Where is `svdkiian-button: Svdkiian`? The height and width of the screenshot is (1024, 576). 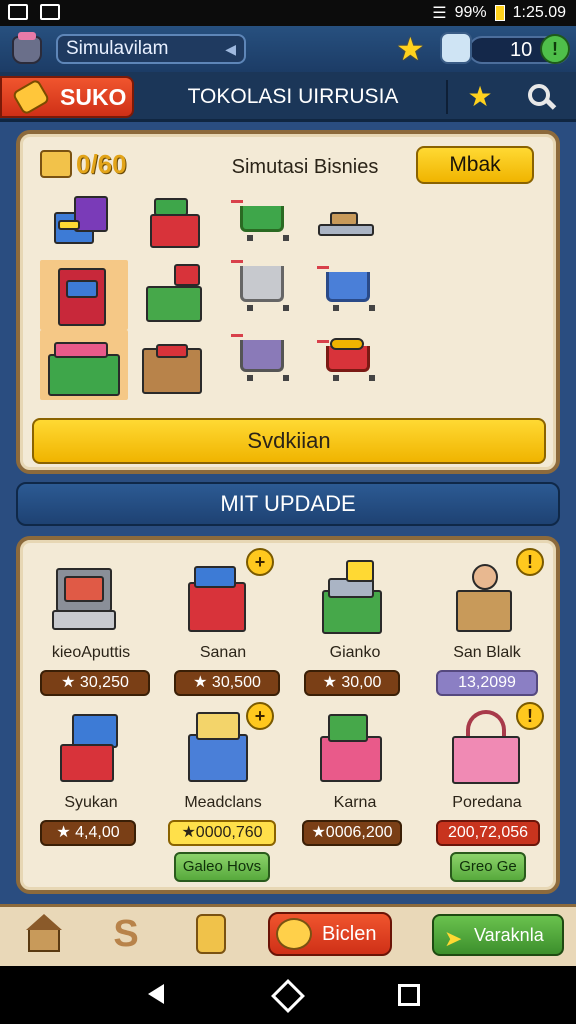 svdkiian-button: Svdkiian is located at coordinates (289, 441).